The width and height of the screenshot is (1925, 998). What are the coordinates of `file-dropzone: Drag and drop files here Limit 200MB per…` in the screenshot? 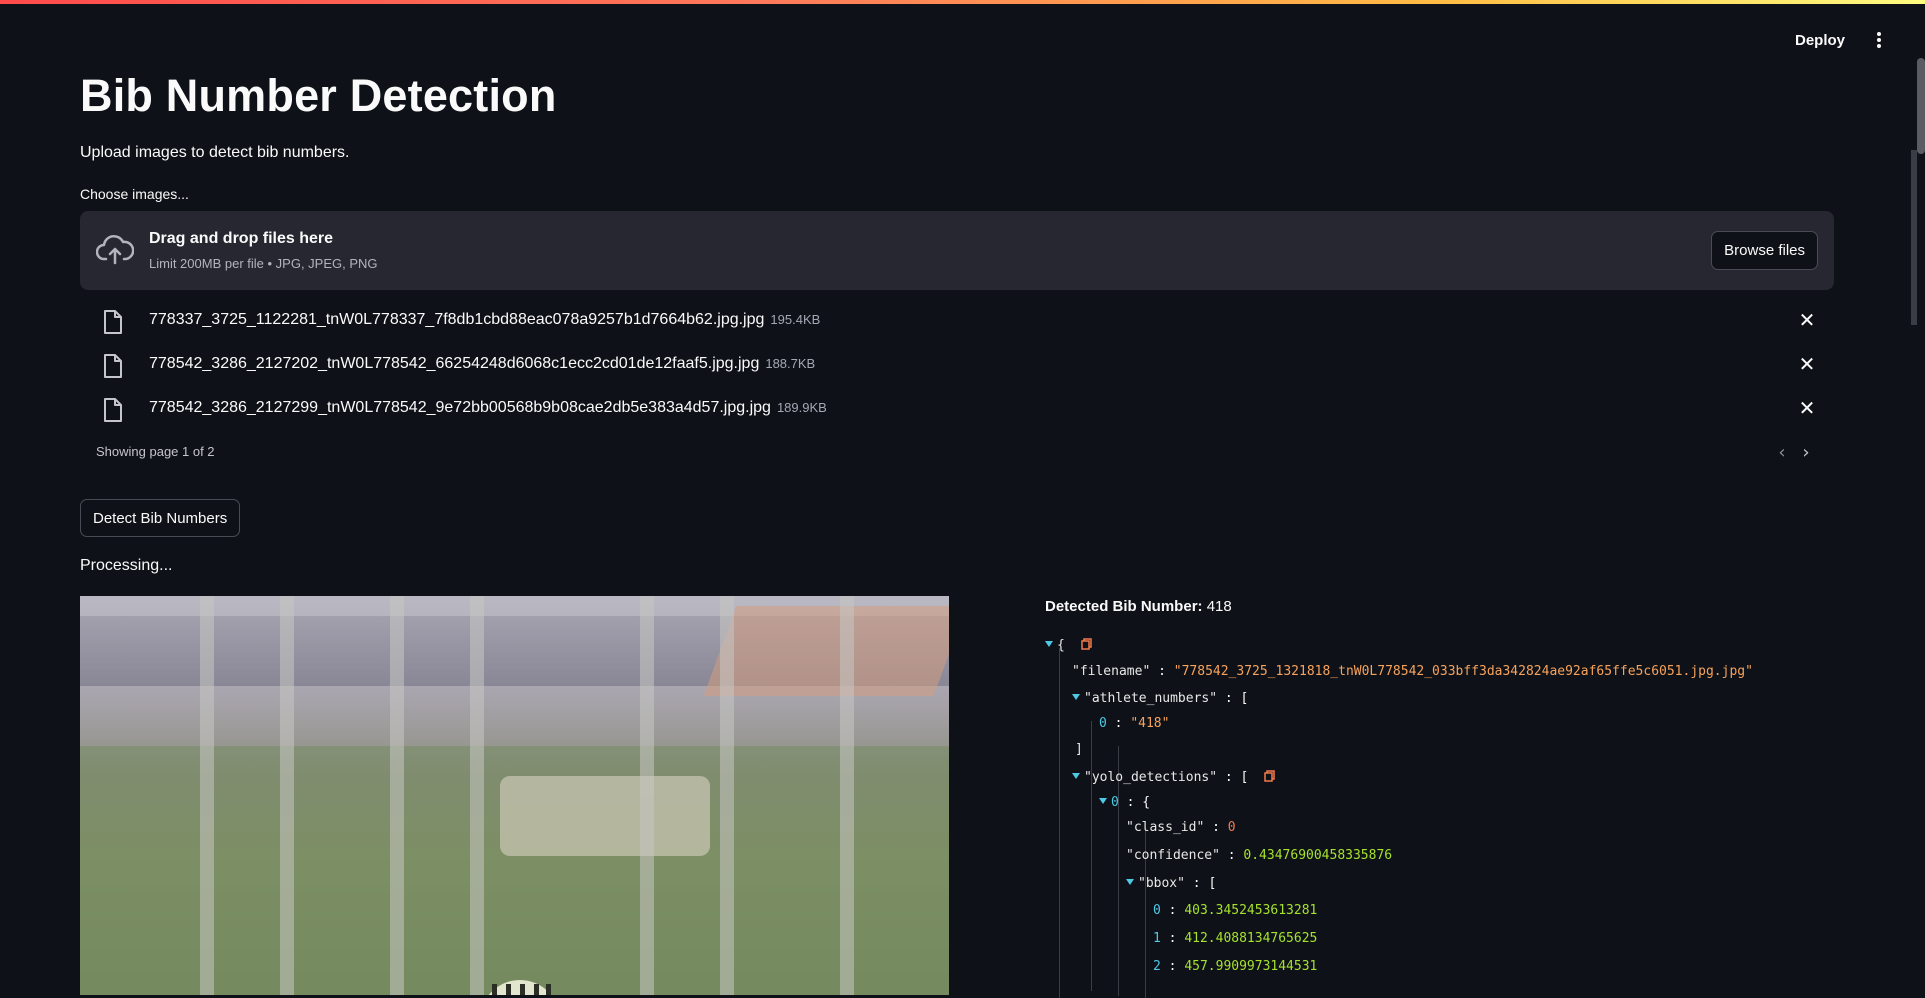 It's located at (957, 250).